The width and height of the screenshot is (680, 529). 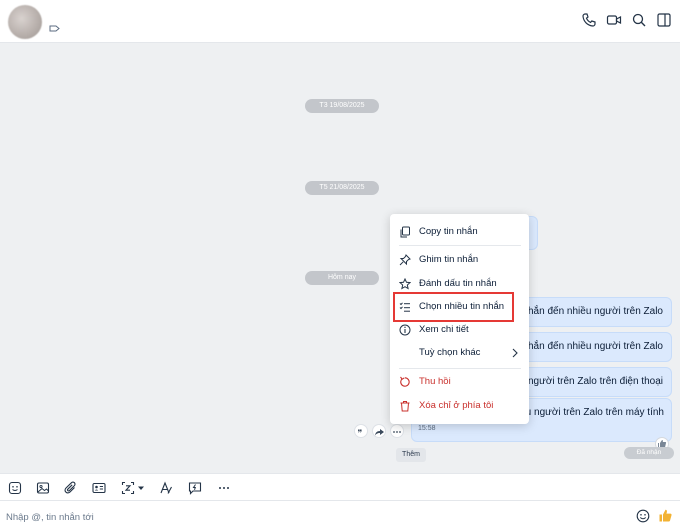 What do you see at coordinates (664, 20) in the screenshot?
I see `sidebar-toggle-icon` at bounding box center [664, 20].